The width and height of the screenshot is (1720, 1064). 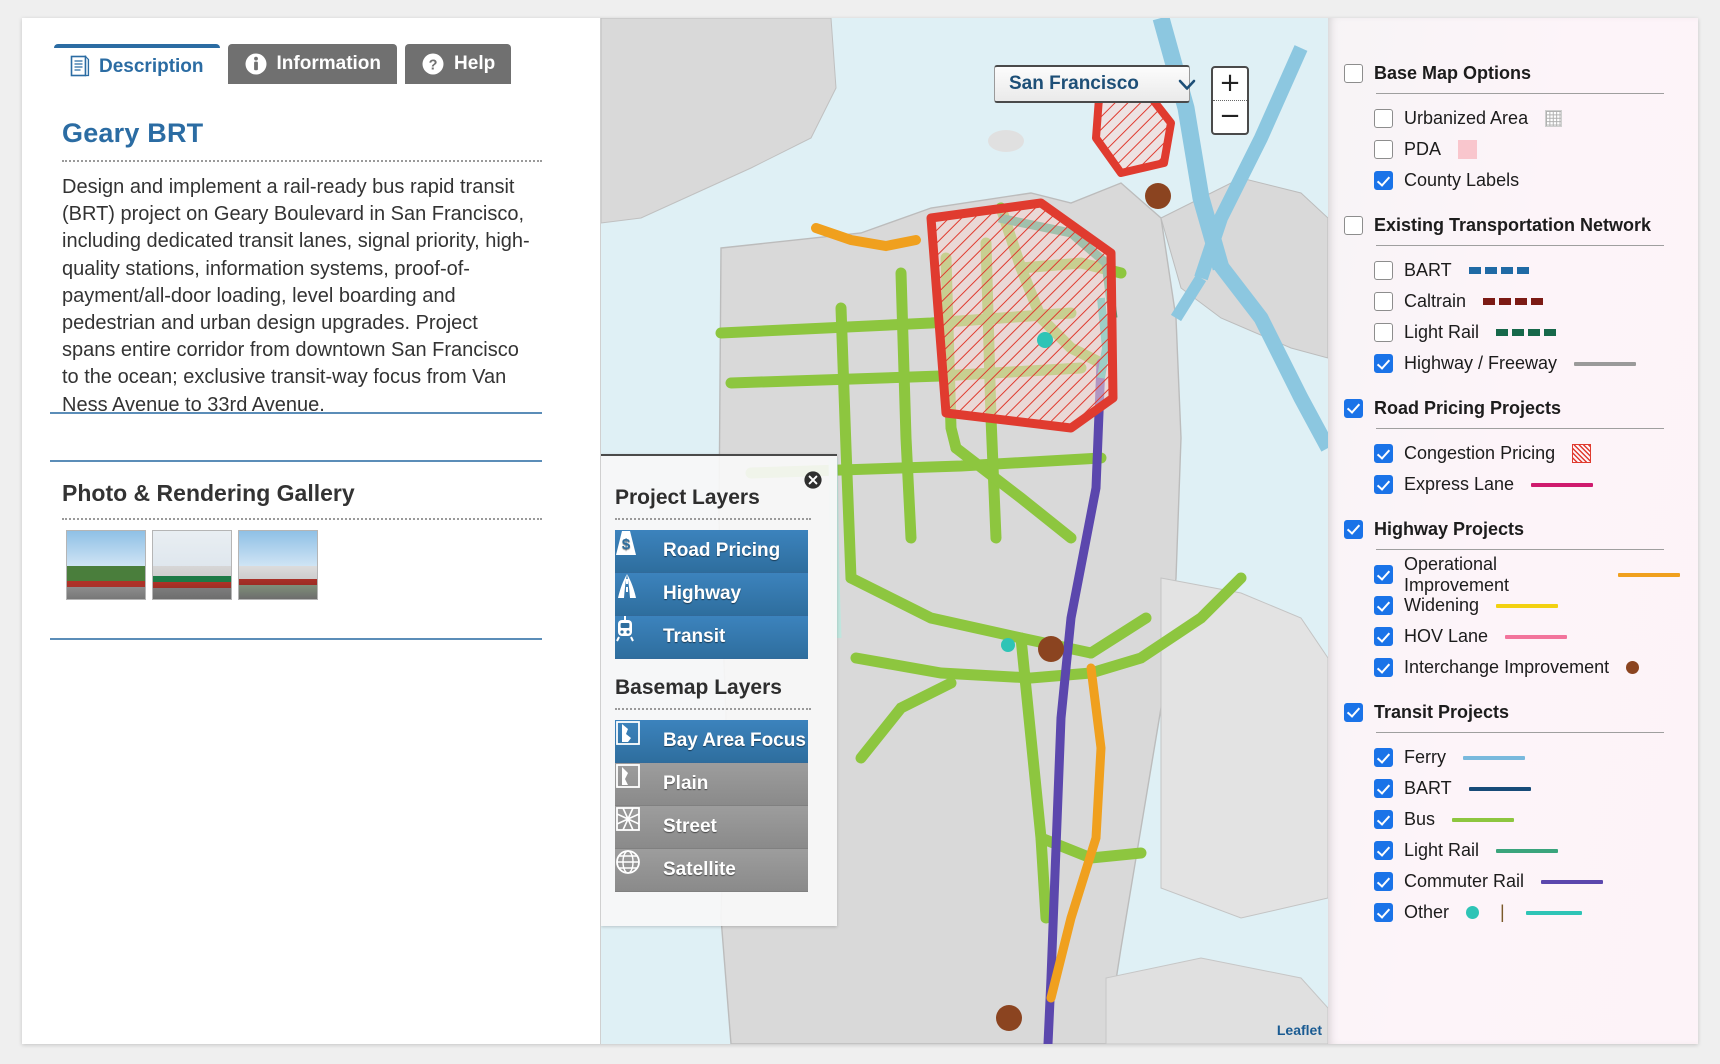 I want to click on legend-swatch-line, so click(x=1553, y=912).